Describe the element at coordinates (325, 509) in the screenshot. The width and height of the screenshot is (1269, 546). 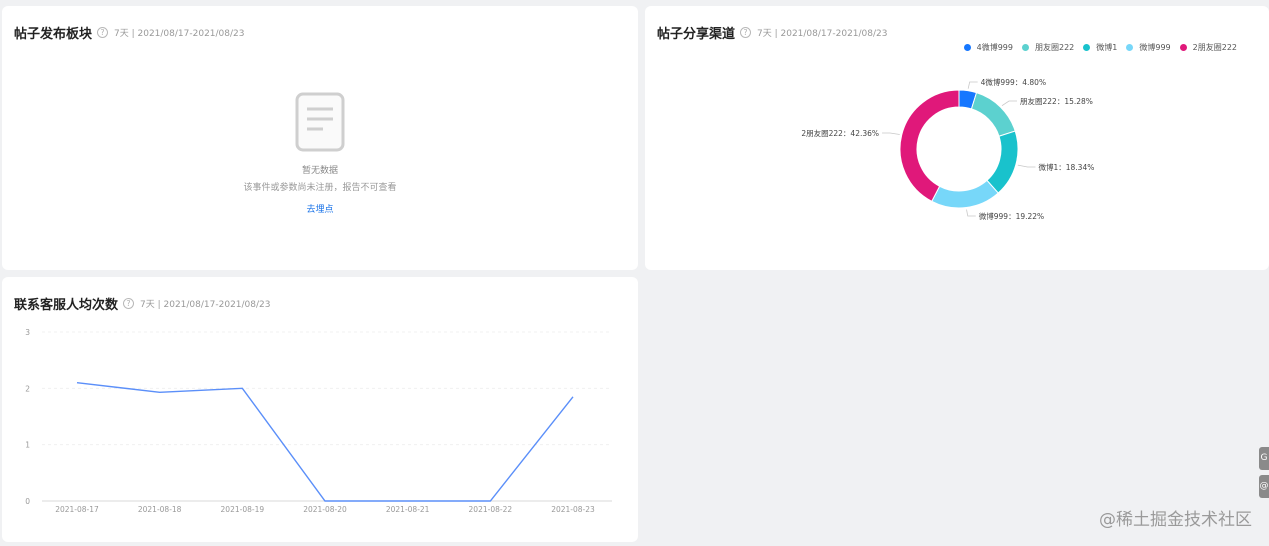
I see `x-tick-label: 2021-08-20` at that location.